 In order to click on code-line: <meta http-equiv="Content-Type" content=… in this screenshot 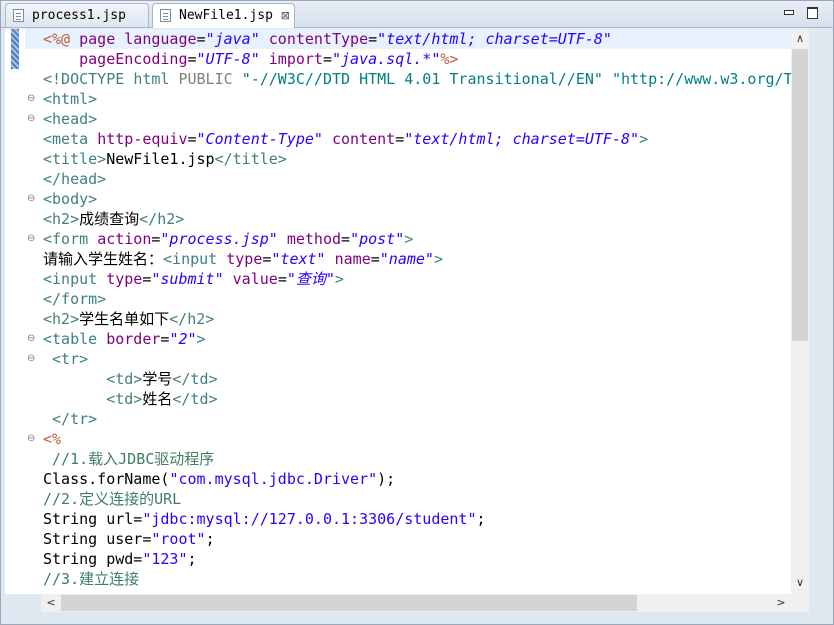, I will do `click(398, 139)`.